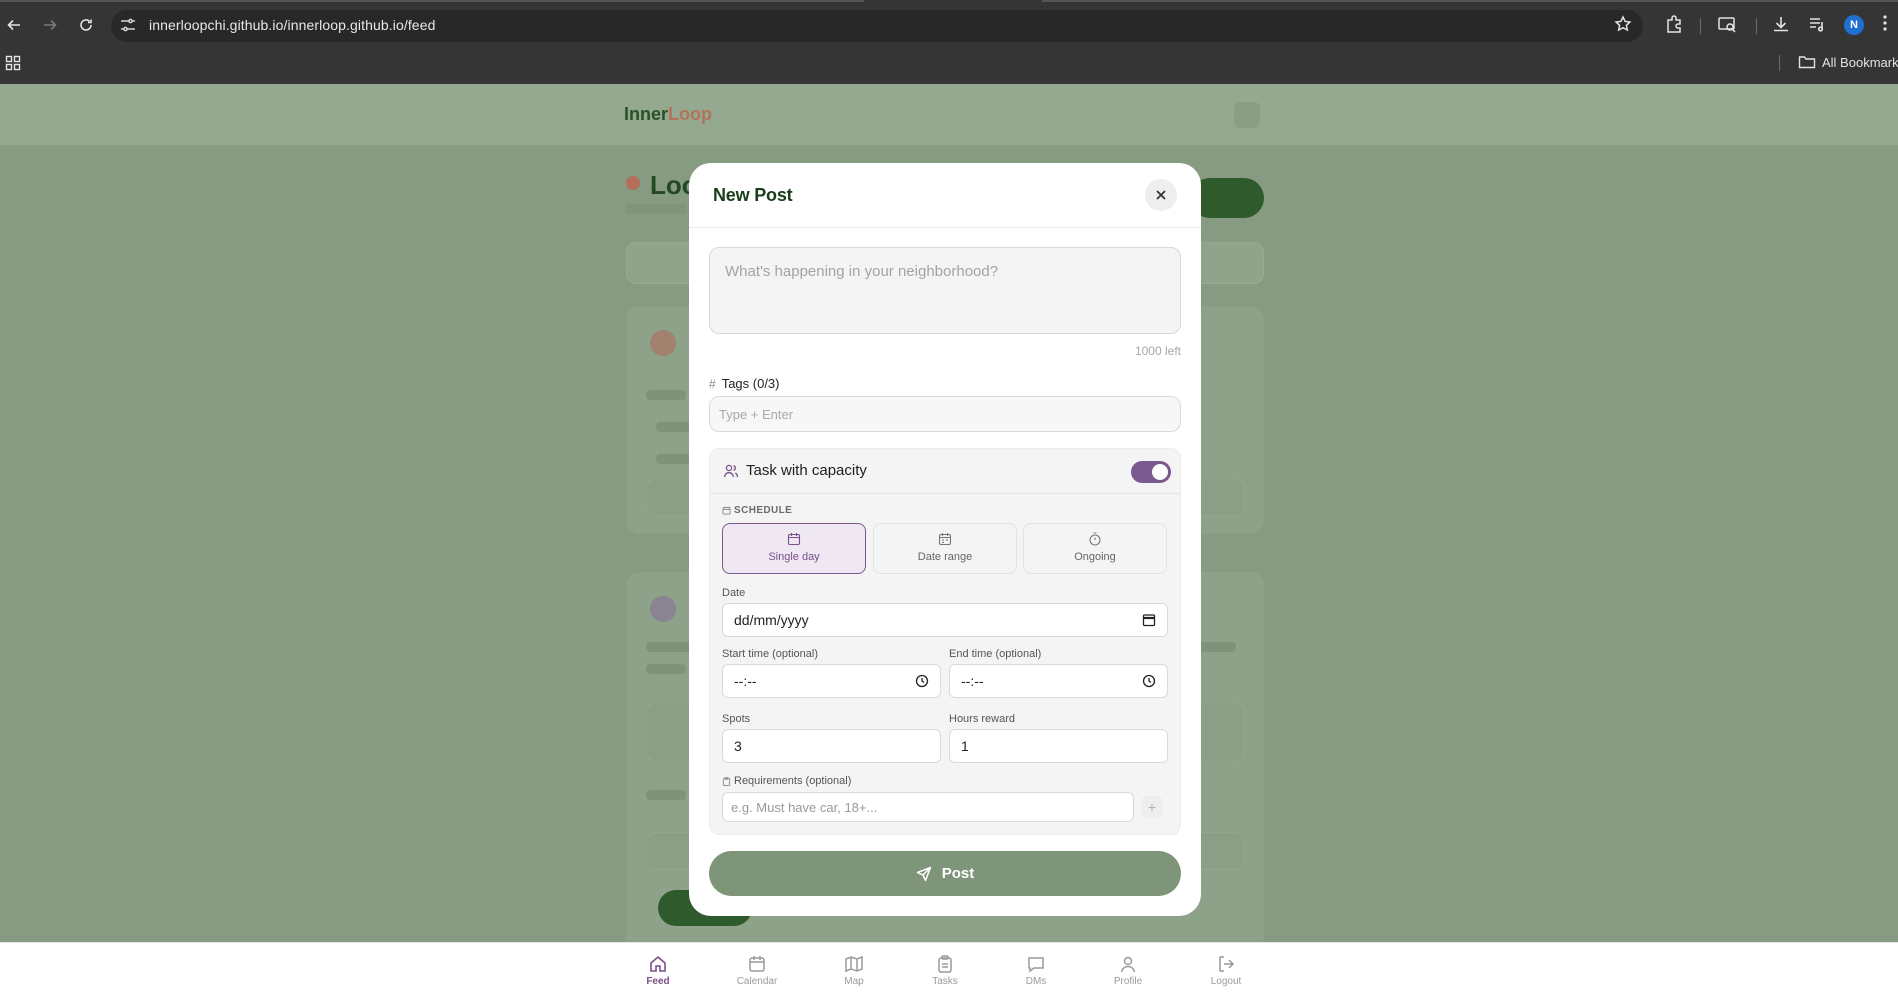 The image size is (1898, 993). Describe the element at coordinates (1728, 25) in the screenshot. I see `tab-search-icon` at that location.